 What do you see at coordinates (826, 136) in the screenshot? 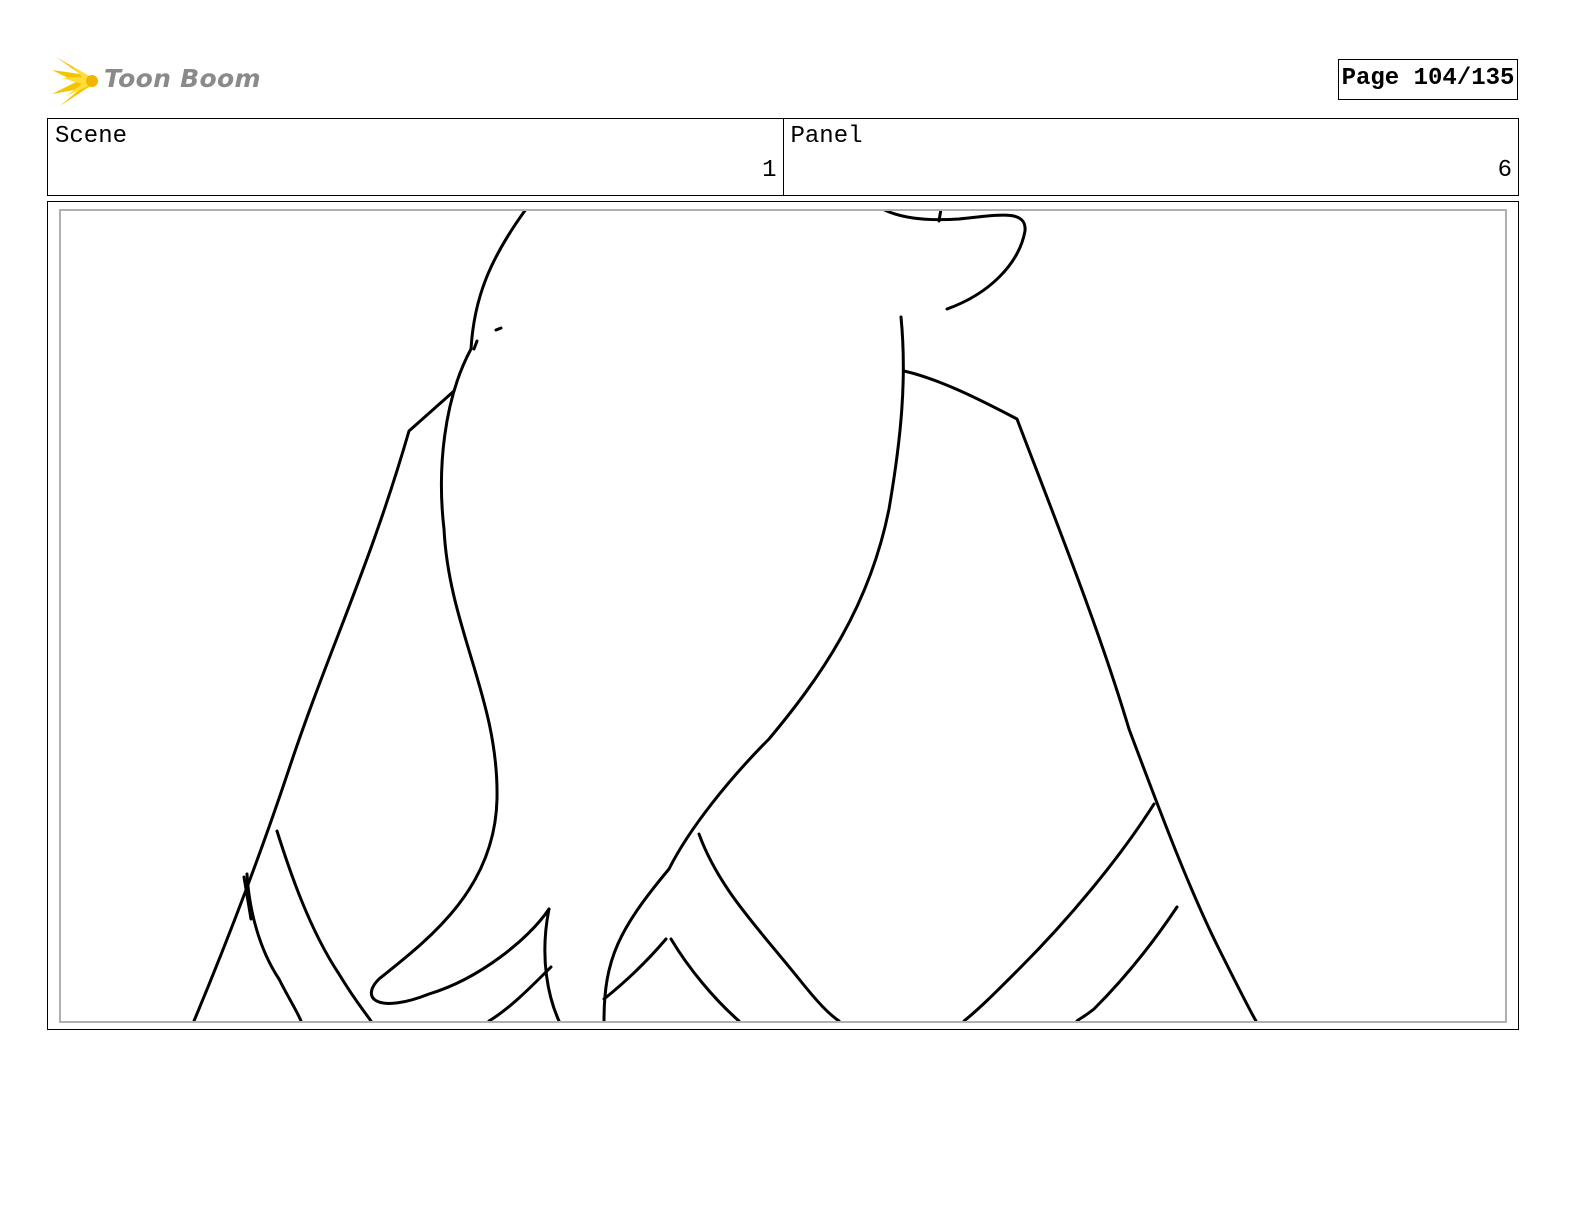
I see `panel-label: Panel` at bounding box center [826, 136].